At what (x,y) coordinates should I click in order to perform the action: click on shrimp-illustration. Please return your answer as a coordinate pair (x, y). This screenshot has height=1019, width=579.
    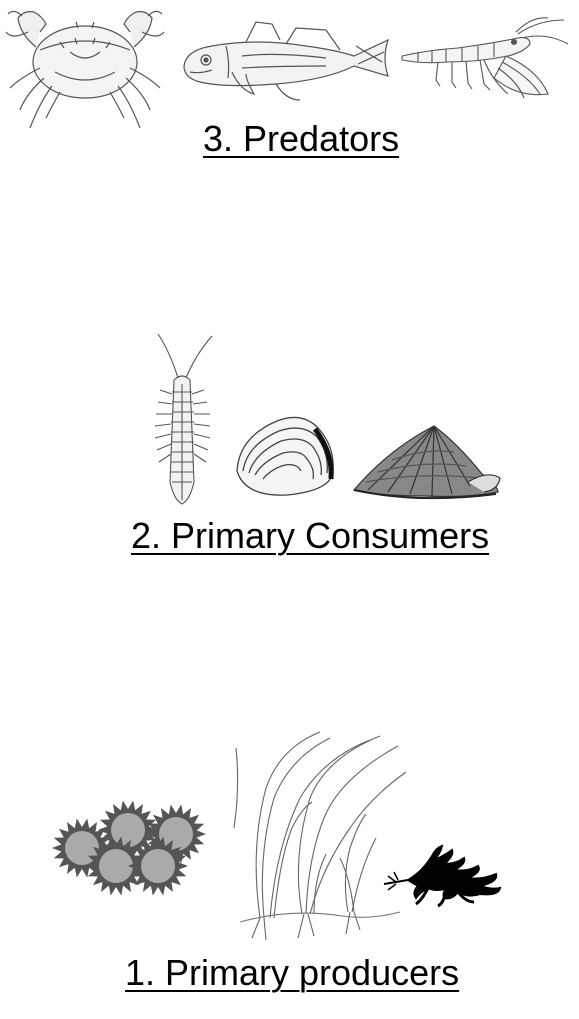
    Looking at the image, I should click on (485, 58).